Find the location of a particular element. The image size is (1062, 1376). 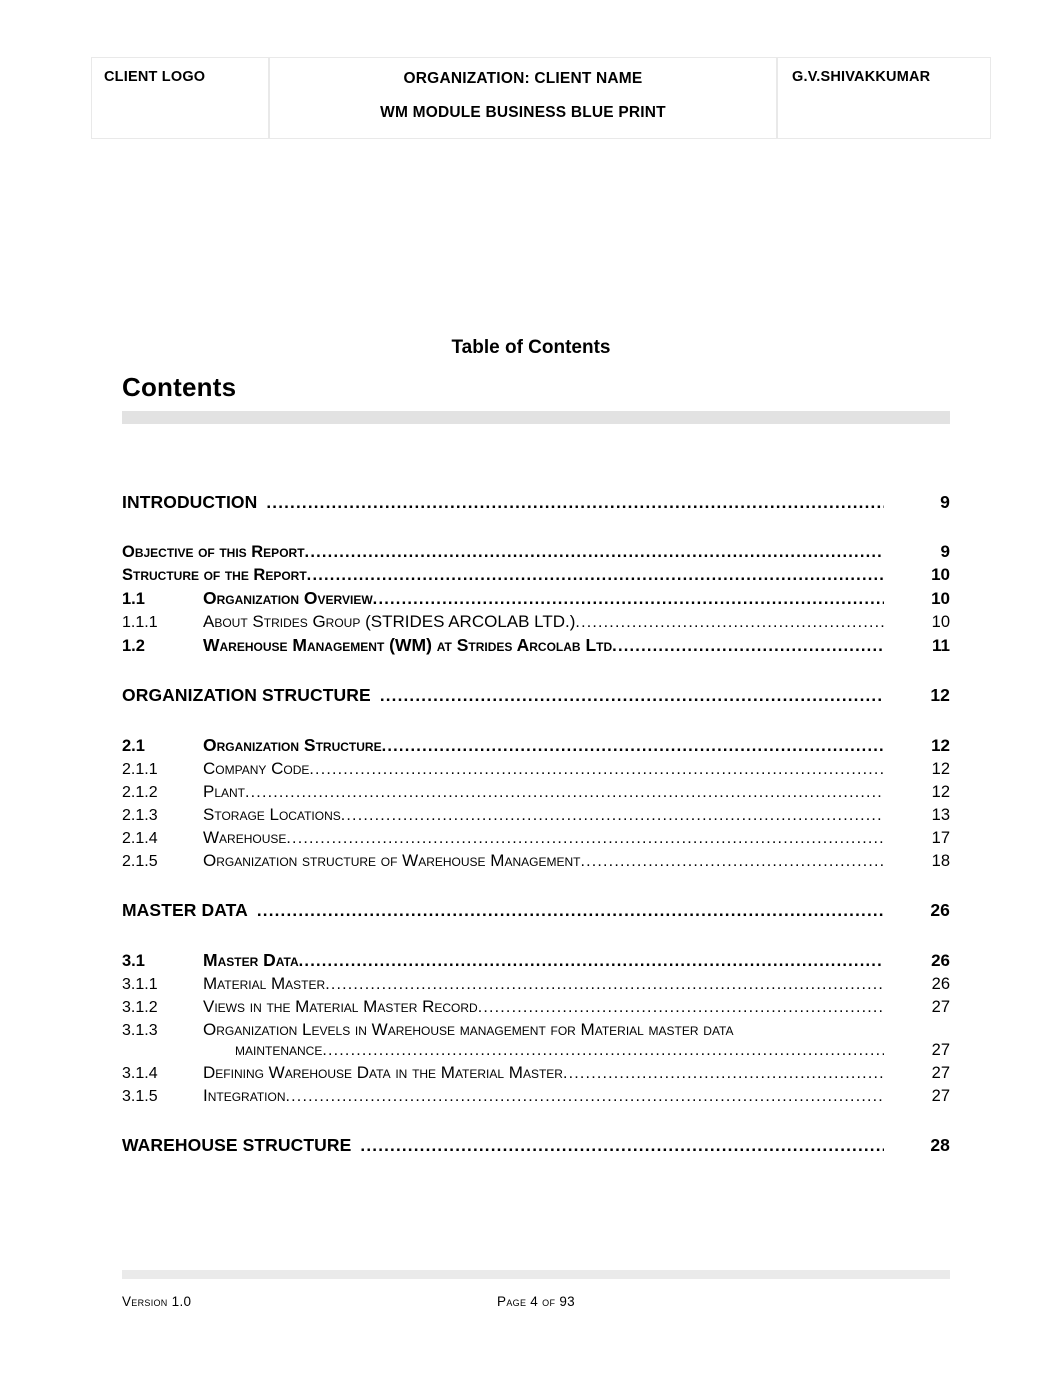

toc-entry-page: 10 is located at coordinates (940, 598).